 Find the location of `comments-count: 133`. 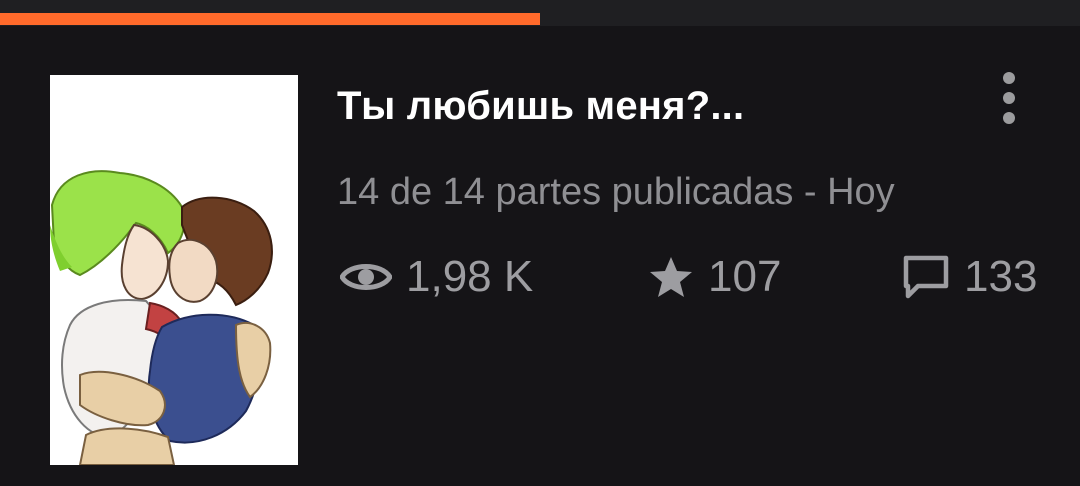

comments-count: 133 is located at coordinates (1001, 276).